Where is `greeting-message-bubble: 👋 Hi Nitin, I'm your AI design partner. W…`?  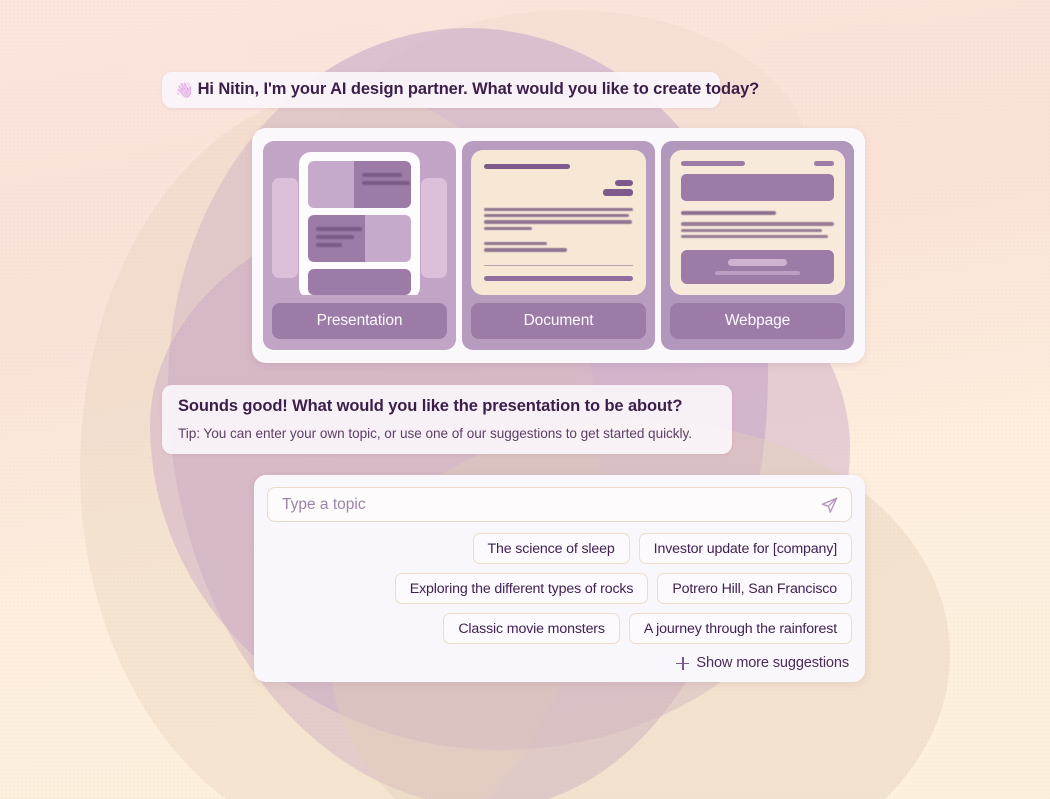
greeting-message-bubble: 👋 Hi Nitin, I'm your AI design partner. W… is located at coordinates (460, 90).